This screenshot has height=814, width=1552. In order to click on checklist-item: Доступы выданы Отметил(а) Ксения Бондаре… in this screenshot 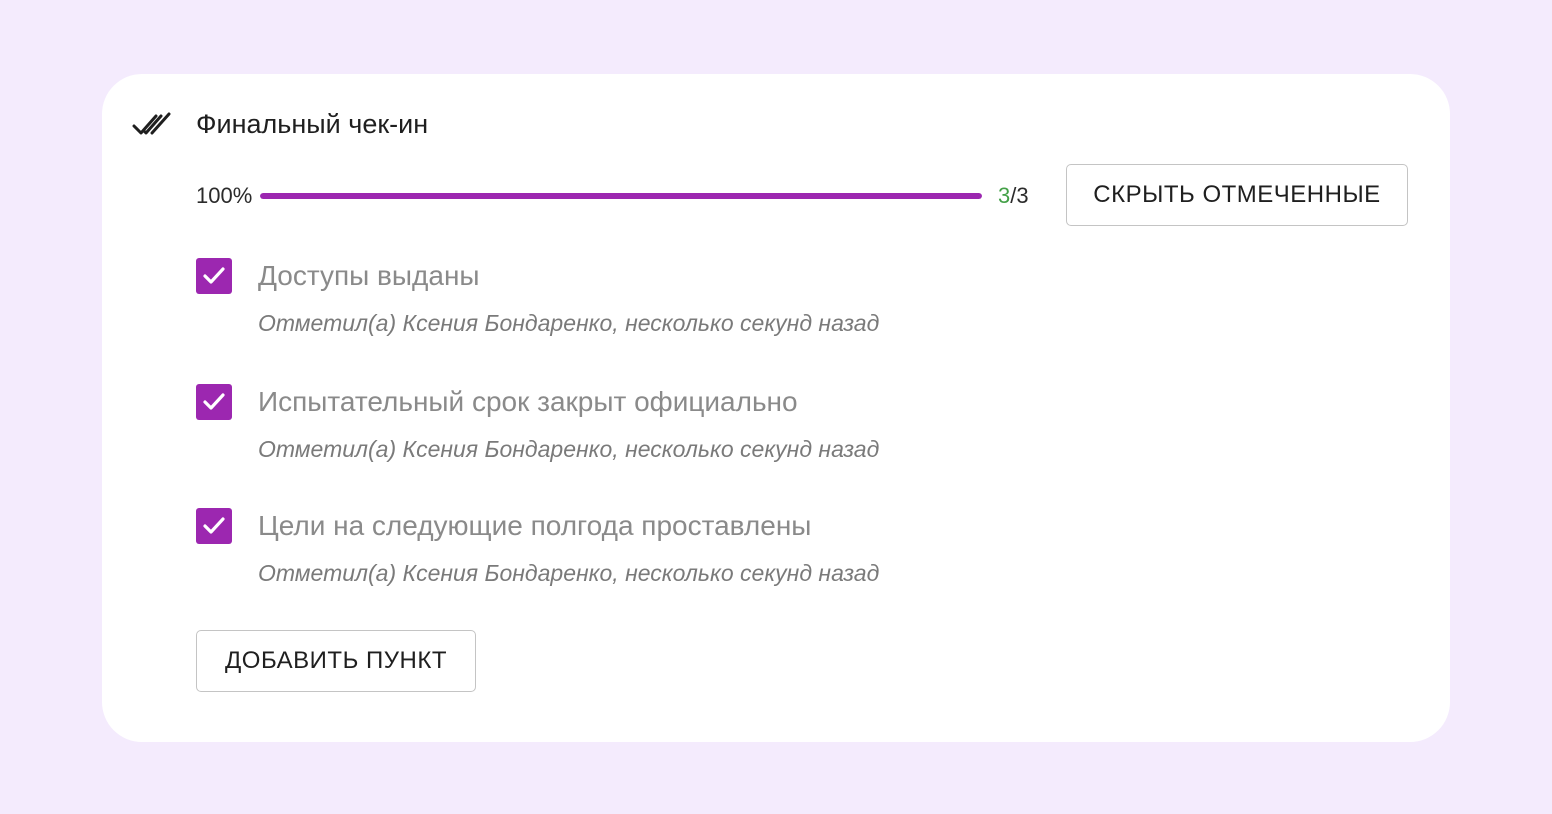, I will do `click(646, 297)`.